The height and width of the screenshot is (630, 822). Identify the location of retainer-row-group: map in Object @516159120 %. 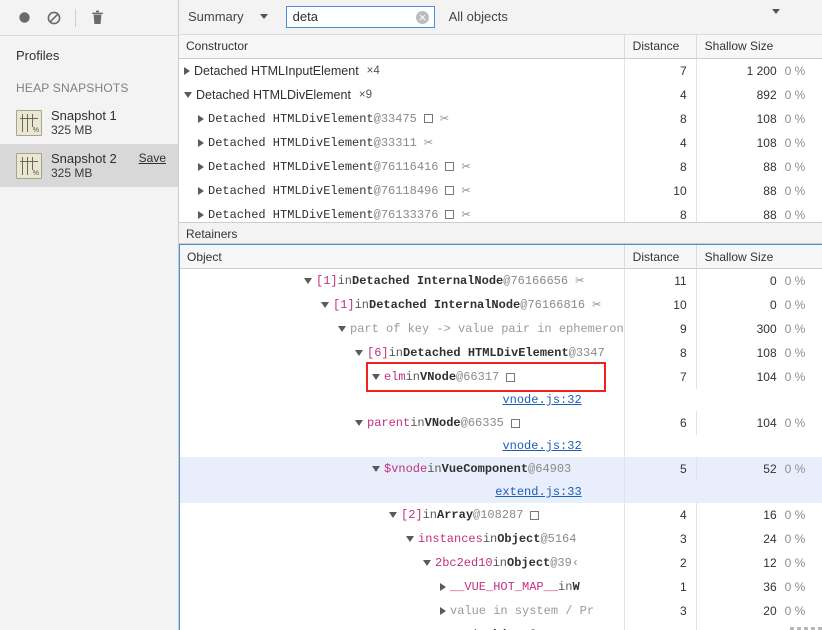
(501, 626).